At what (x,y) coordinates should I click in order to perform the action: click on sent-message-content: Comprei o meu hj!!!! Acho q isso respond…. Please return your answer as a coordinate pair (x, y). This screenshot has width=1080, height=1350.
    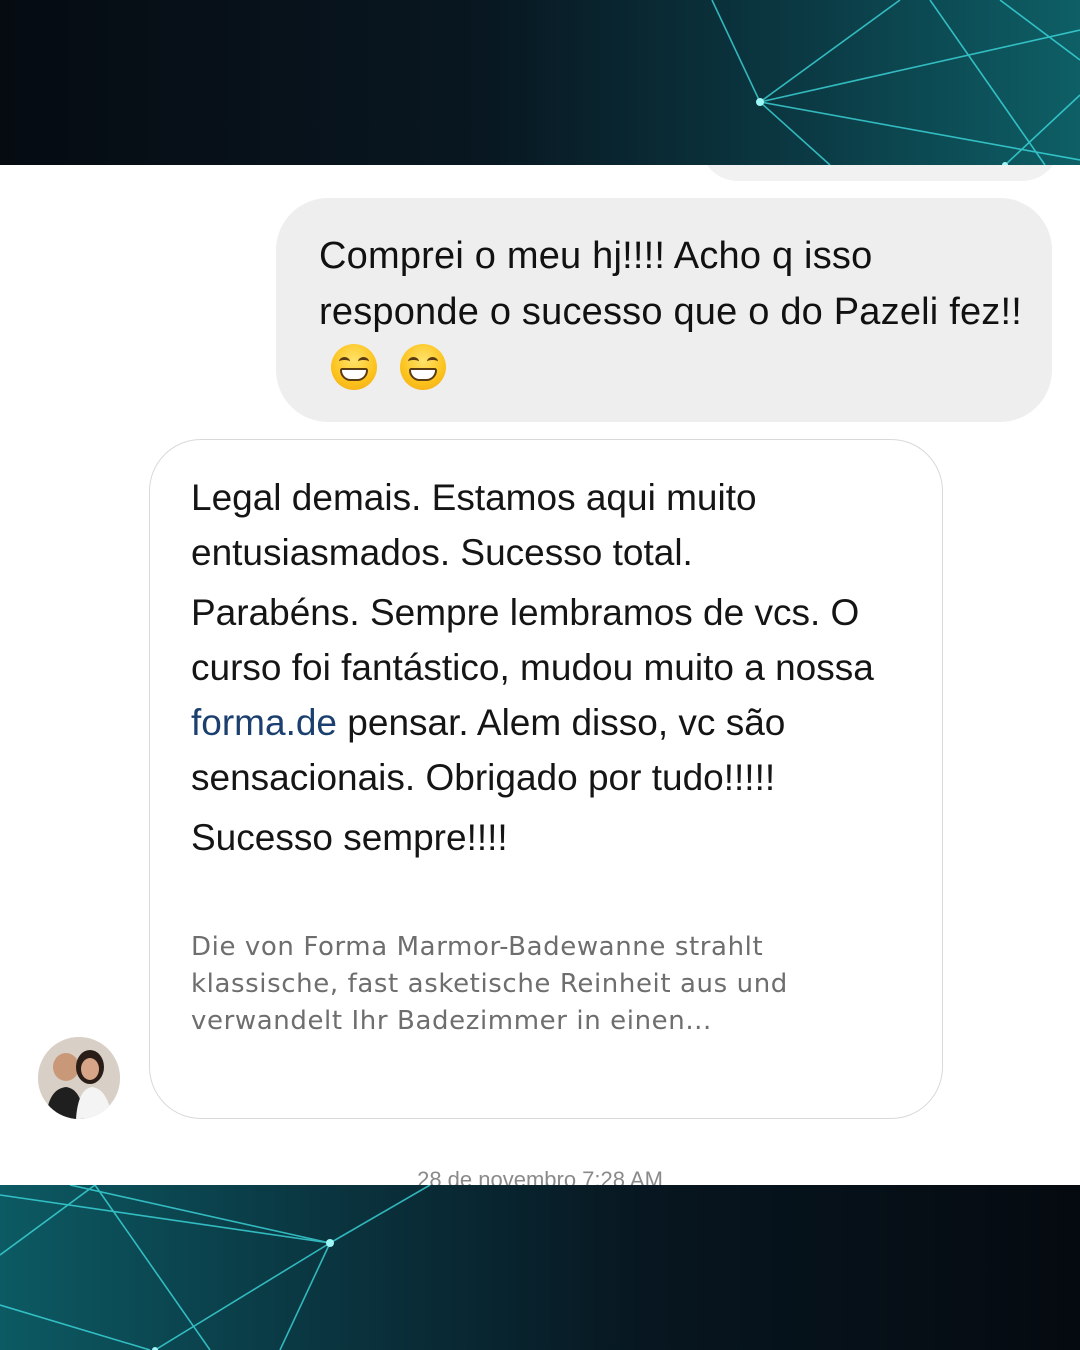
    Looking at the image, I should click on (671, 284).